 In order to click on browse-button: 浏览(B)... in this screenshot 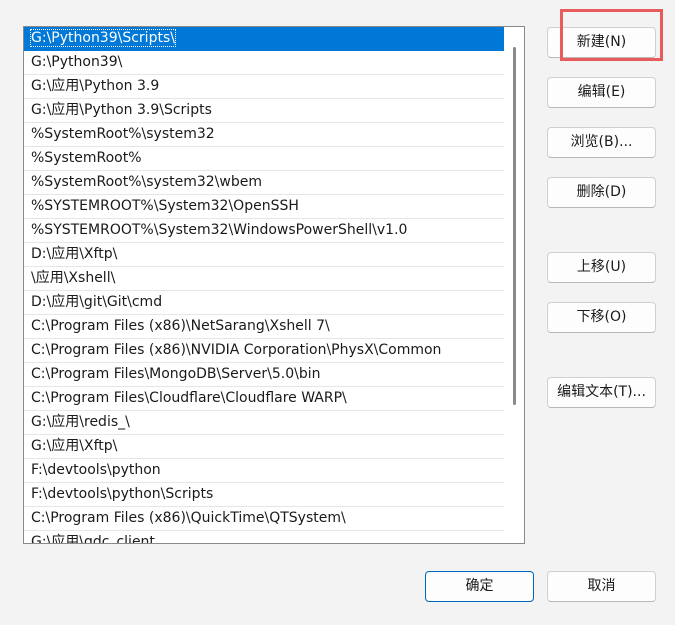, I will do `click(601, 142)`.